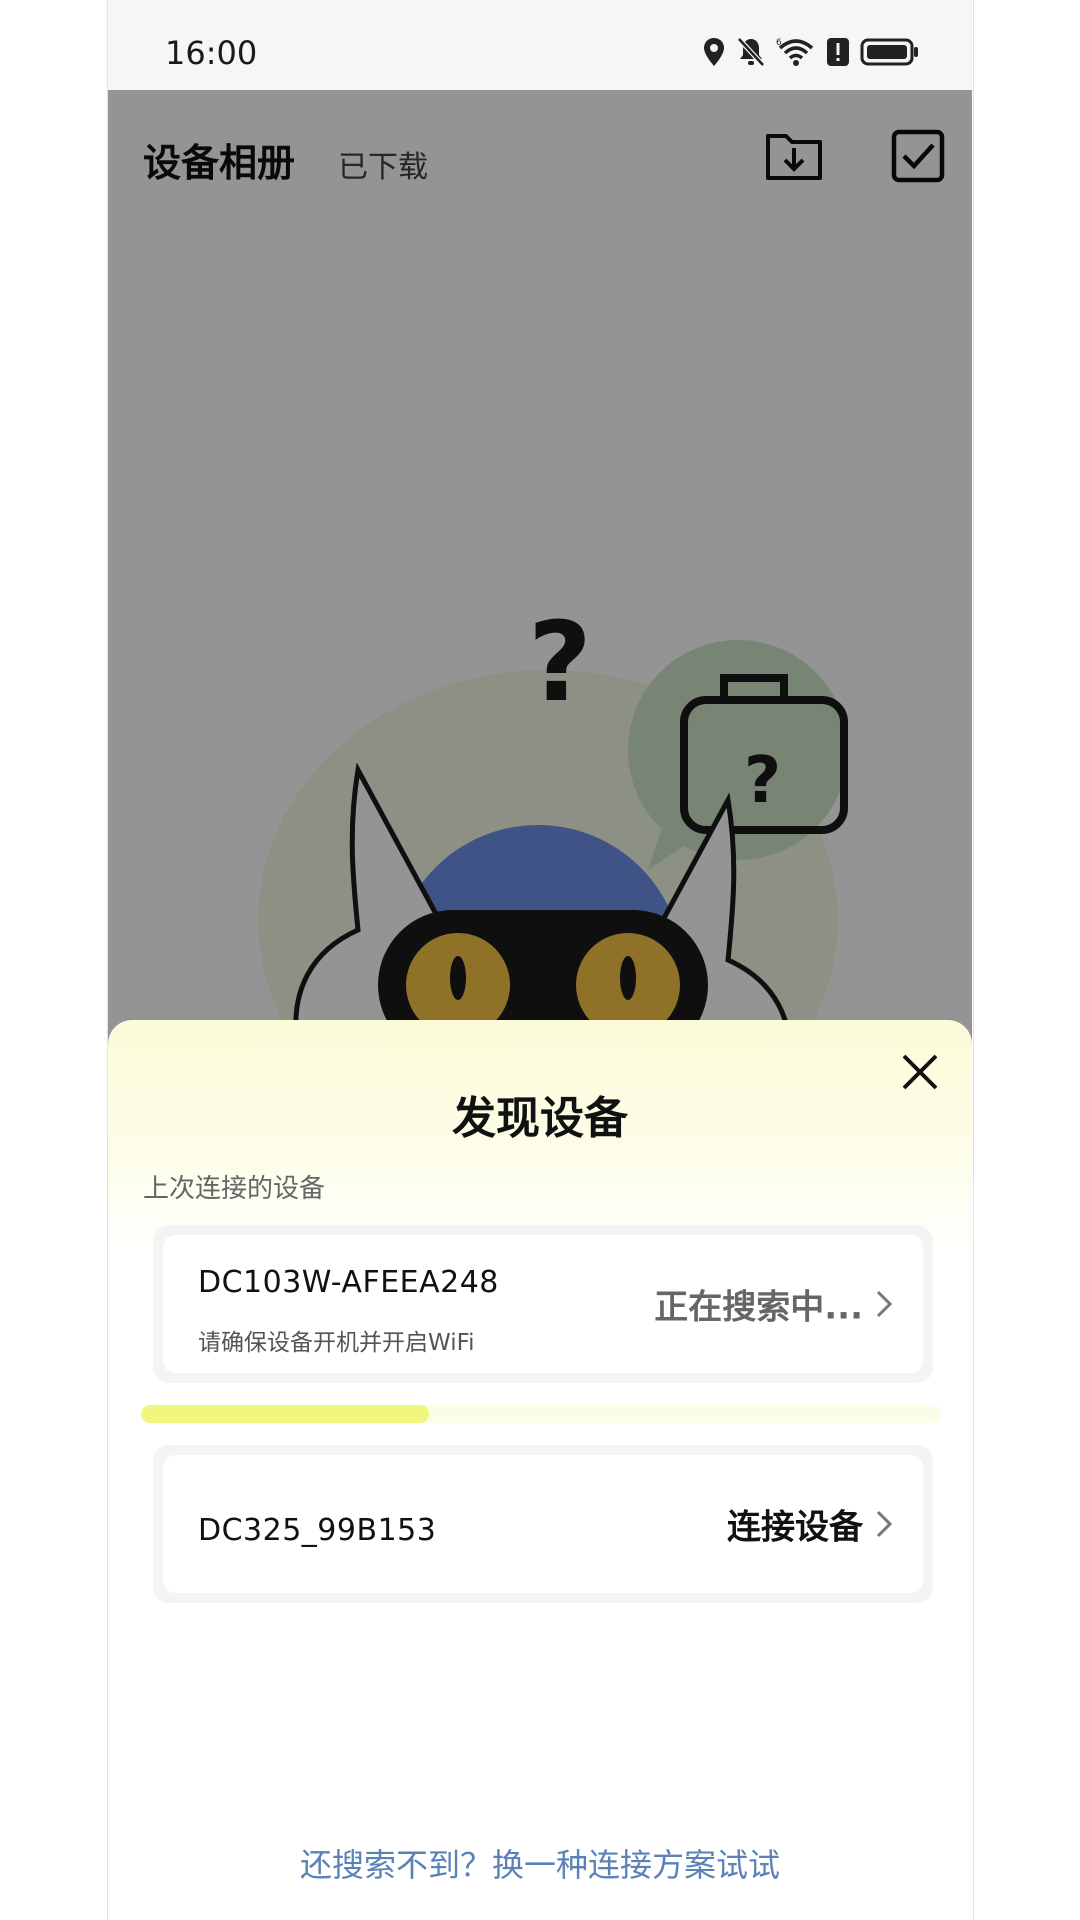 This screenshot has width=1080, height=1920. I want to click on alert-icon, so click(838, 52).